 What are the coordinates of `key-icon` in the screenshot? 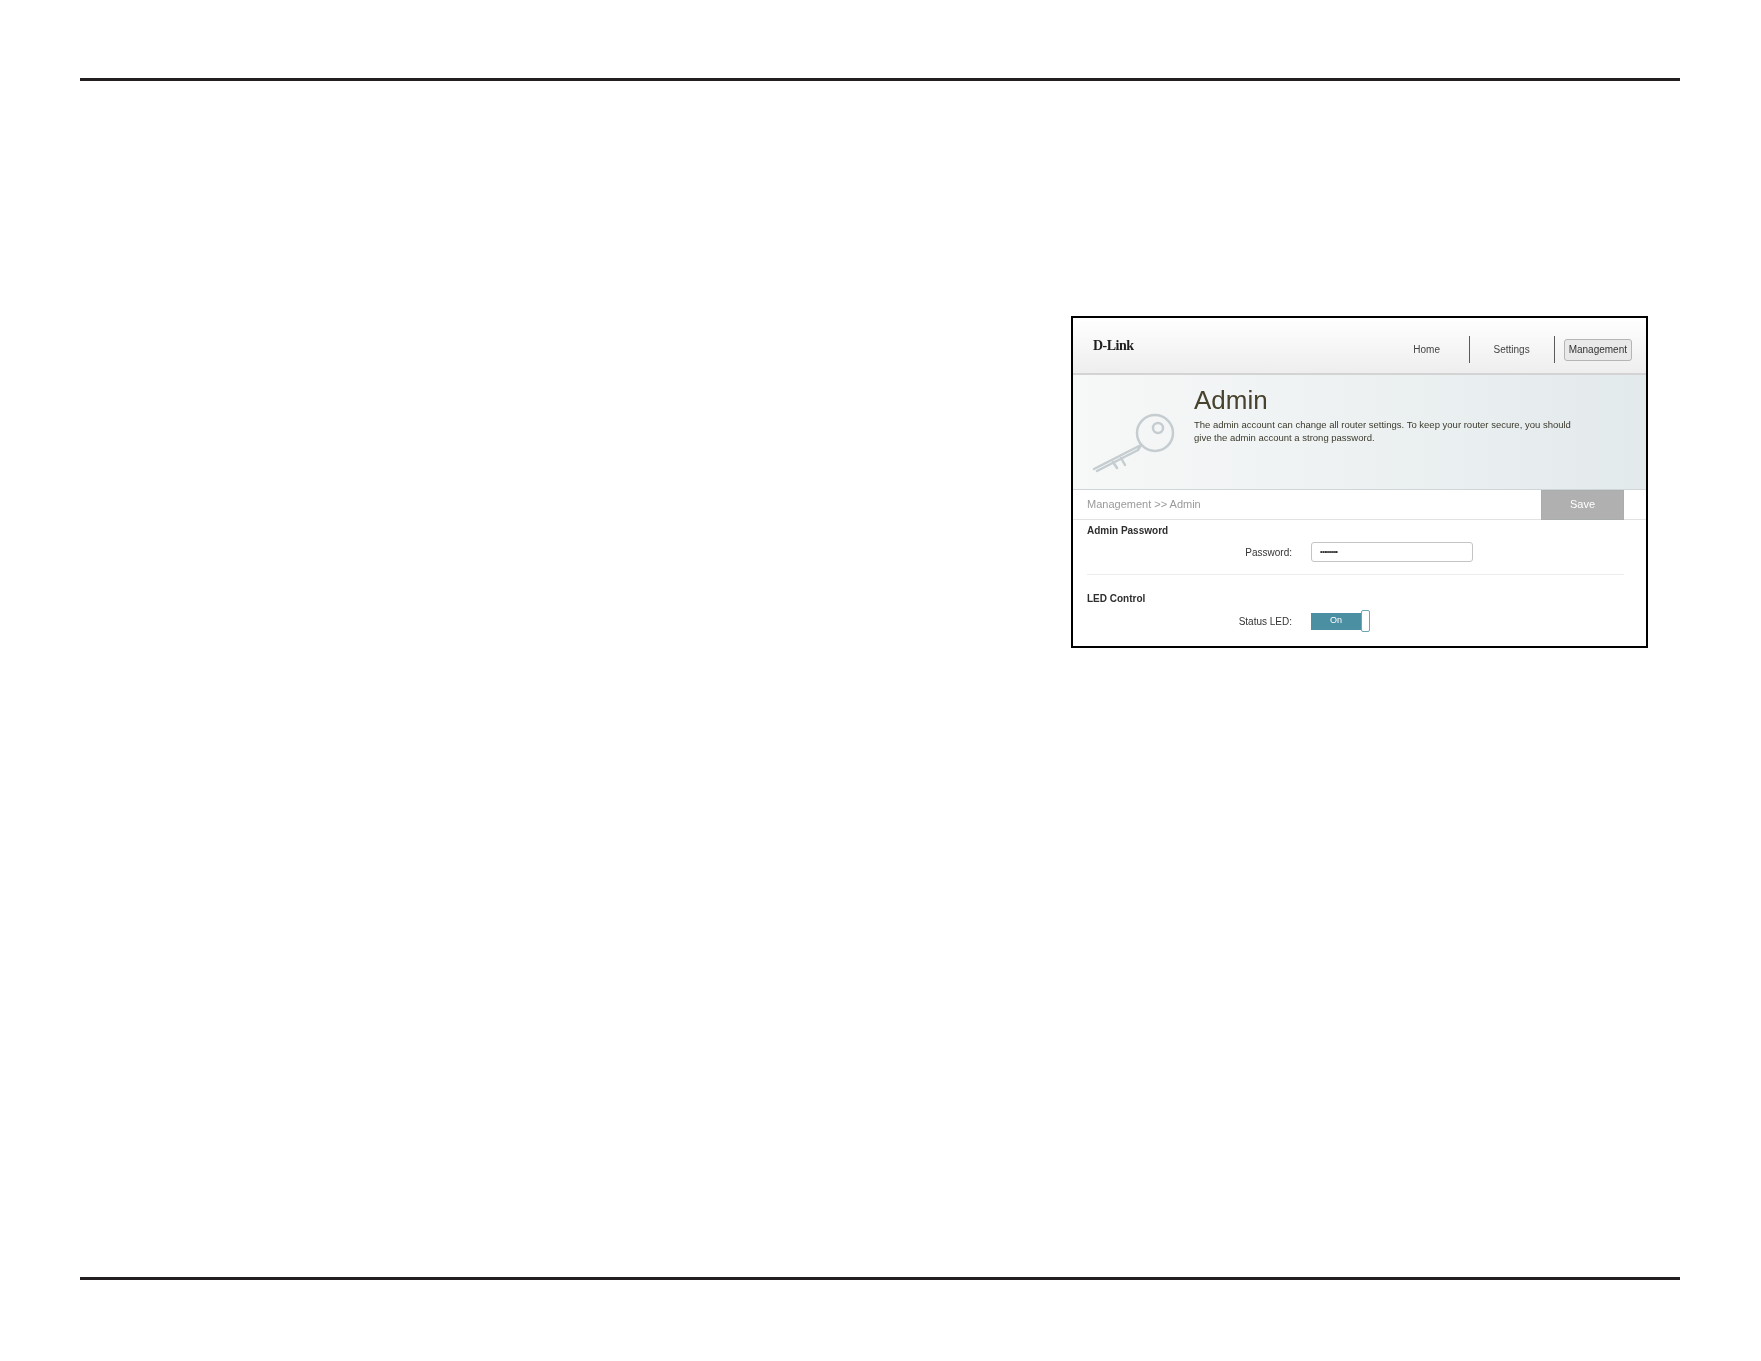 It's located at (1134, 442).